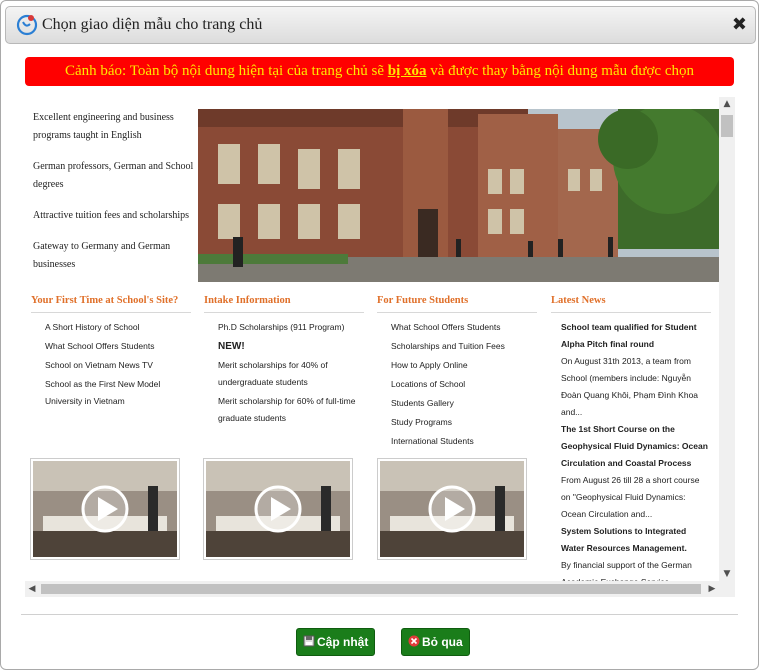  What do you see at coordinates (631, 304) in the screenshot?
I see `column-heading: Latest News` at bounding box center [631, 304].